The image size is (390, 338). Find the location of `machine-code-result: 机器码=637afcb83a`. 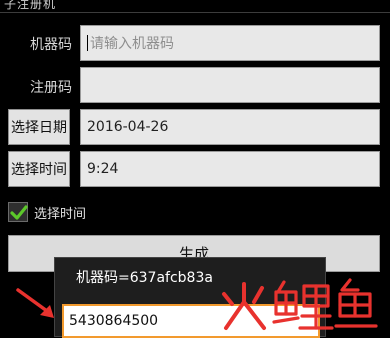

machine-code-result: 机器码=637afcb83a is located at coordinates (144, 278).